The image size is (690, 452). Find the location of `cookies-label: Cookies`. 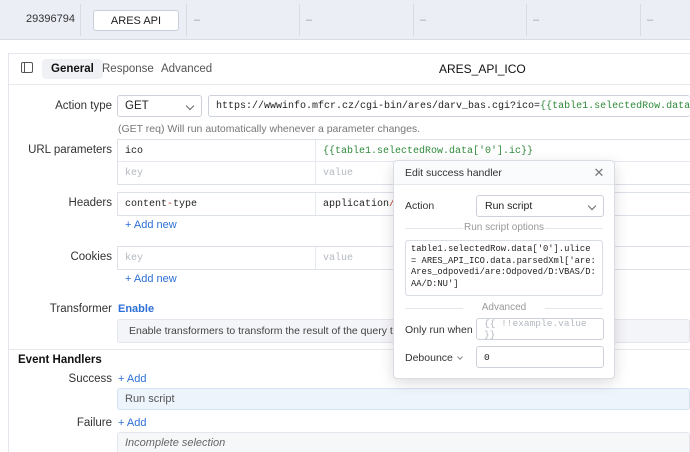

cookies-label: Cookies is located at coordinates (91, 257).